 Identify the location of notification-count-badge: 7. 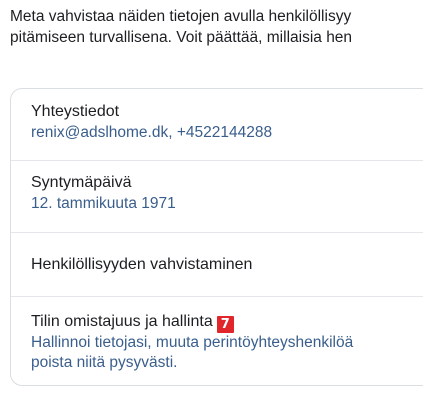
(225, 324).